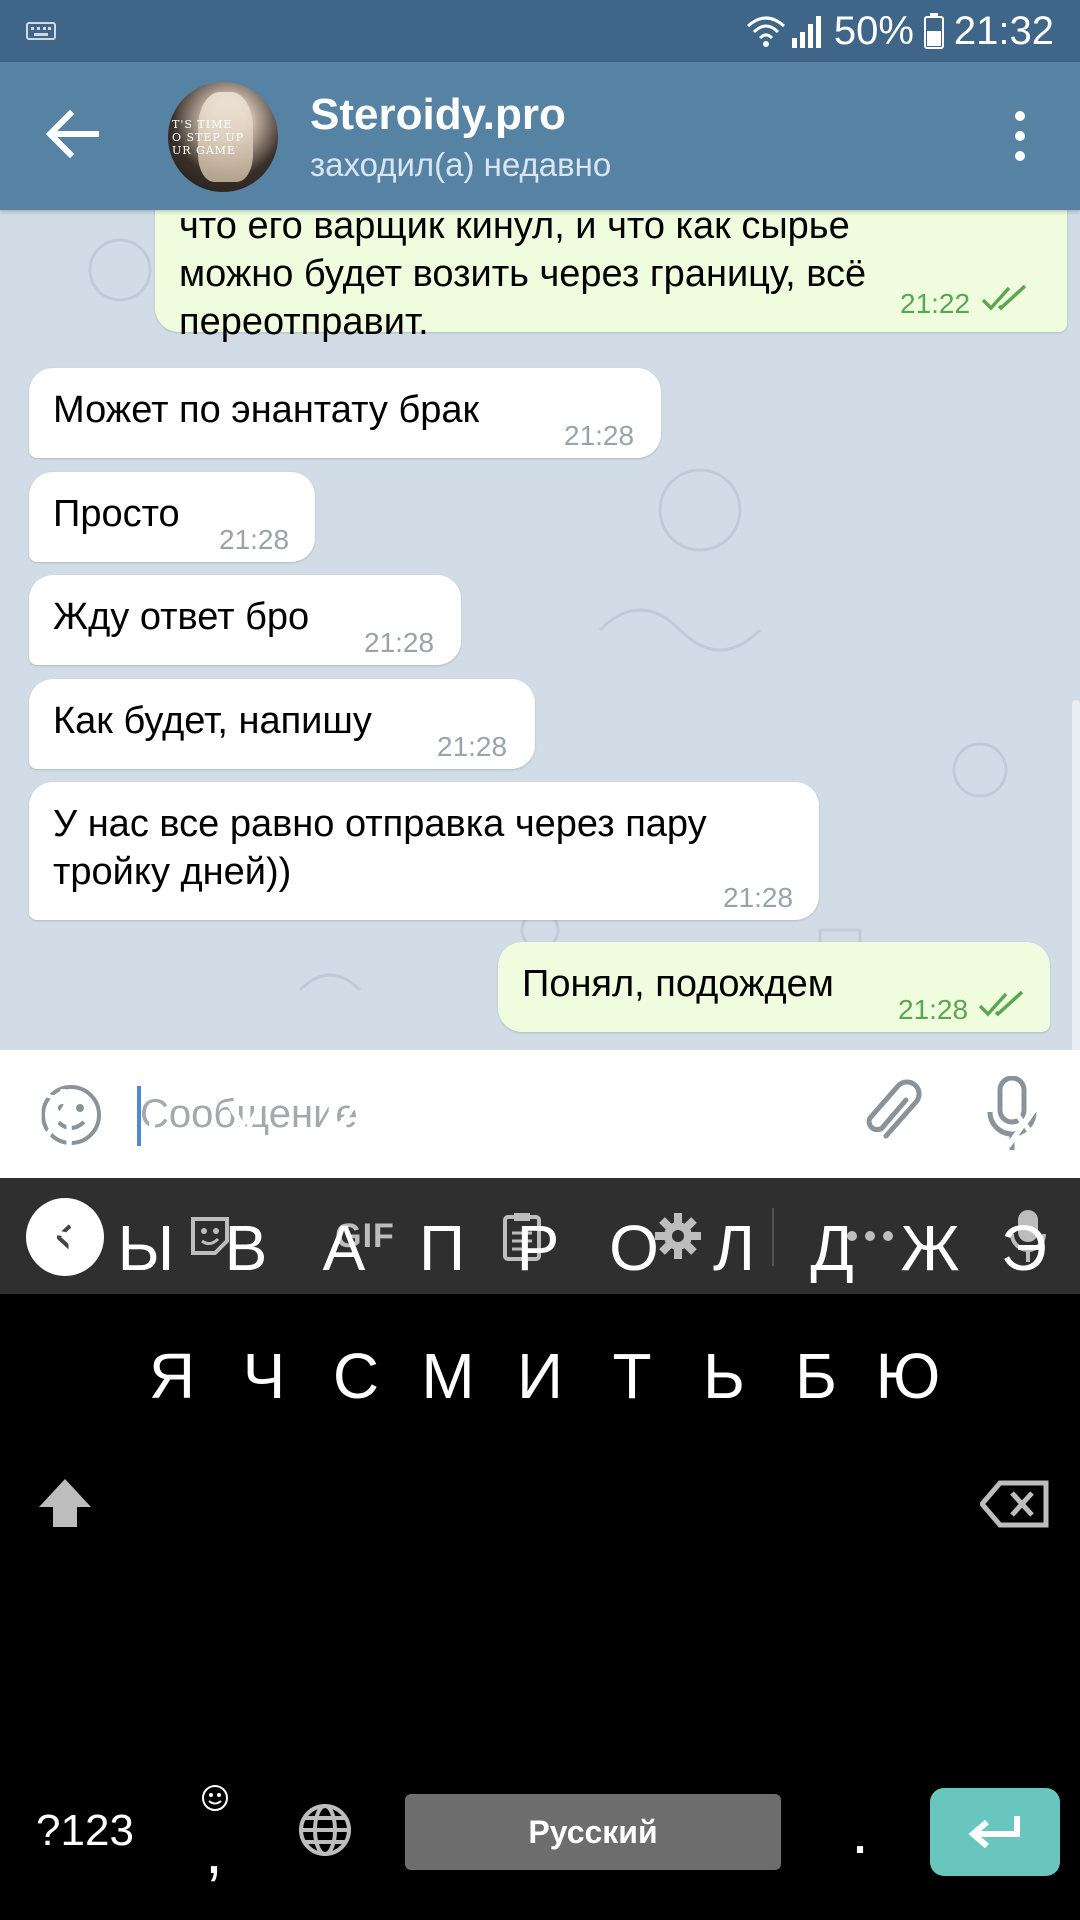  What do you see at coordinates (146, 1248) in the screenshot?
I see `key-Ы: Ы` at bounding box center [146, 1248].